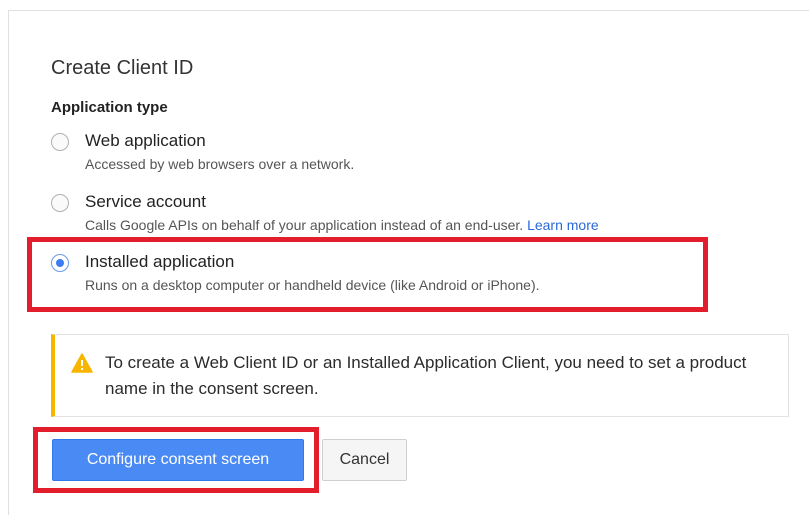  What do you see at coordinates (109, 107) in the screenshot?
I see `application-type-label: Application type` at bounding box center [109, 107].